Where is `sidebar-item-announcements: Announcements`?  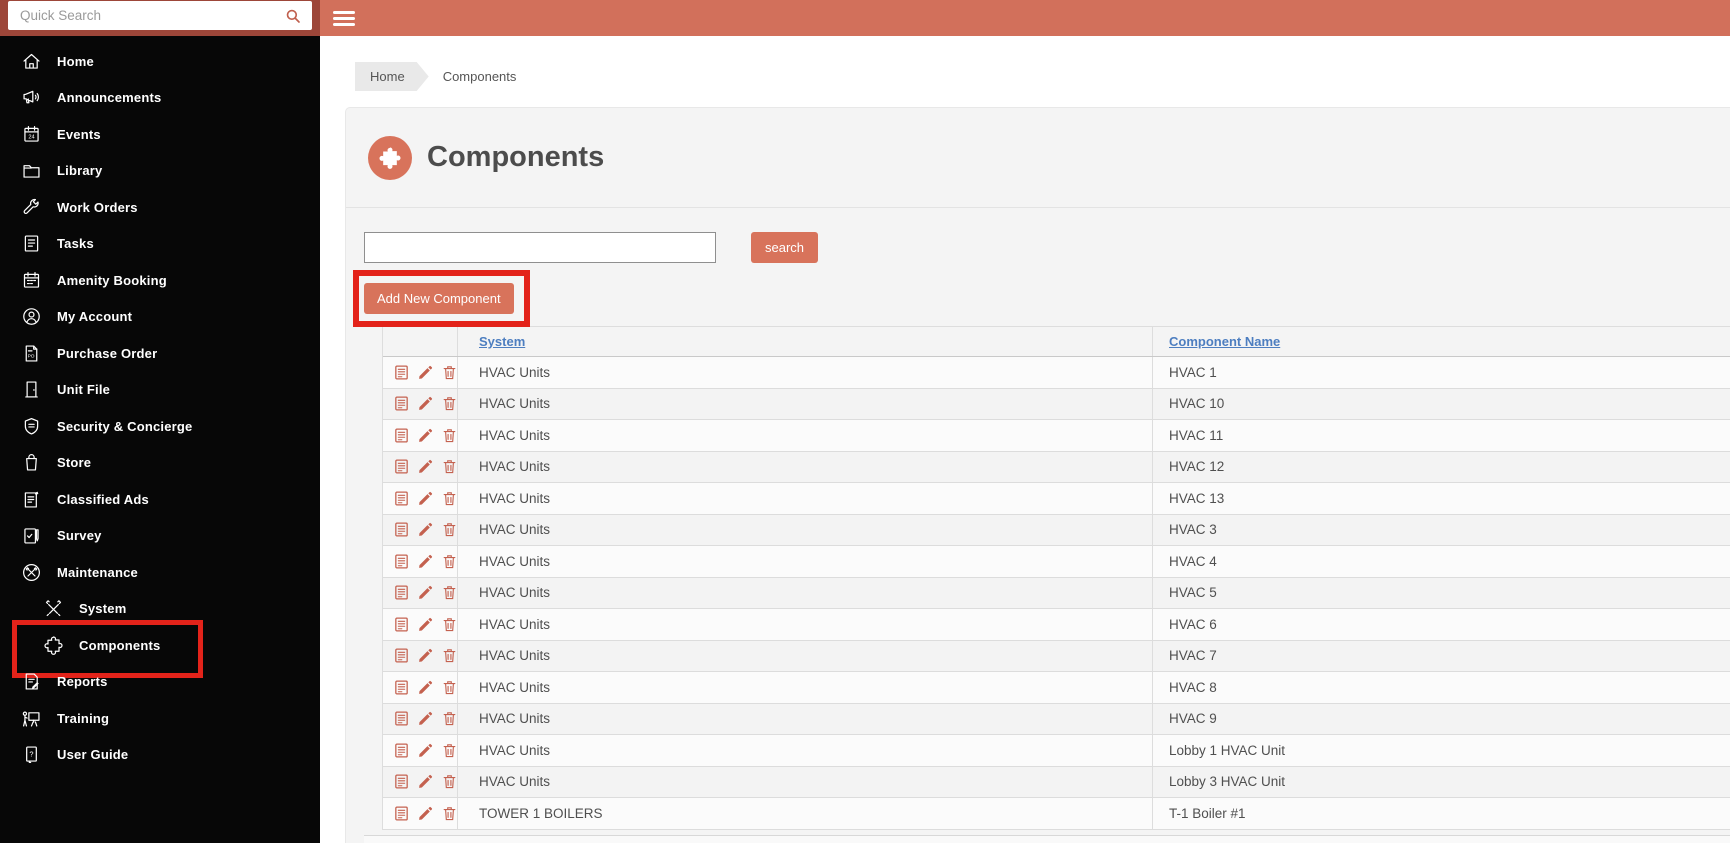
sidebar-item-announcements: Announcements is located at coordinates (160, 98).